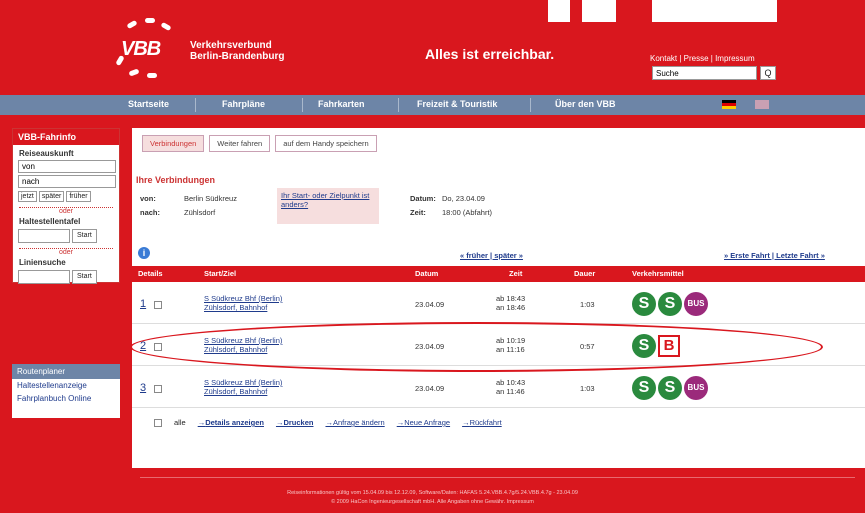 This screenshot has height=513, width=865. What do you see at coordinates (359, 422) in the screenshot?
I see `change-request-label: Anfrage ändern` at bounding box center [359, 422].